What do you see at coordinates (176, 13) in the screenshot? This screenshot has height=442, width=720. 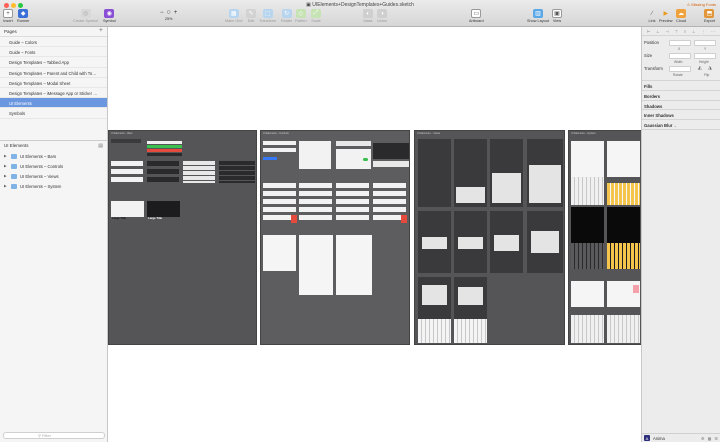 I see `zoom-in-button: +` at bounding box center [176, 13].